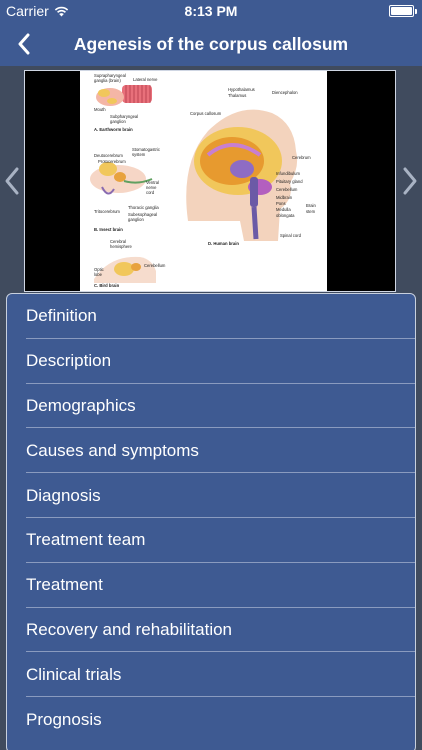 The height and width of the screenshot is (750, 422). Describe the element at coordinates (98, 274) in the screenshot. I see `figure-label: lobe` at that location.